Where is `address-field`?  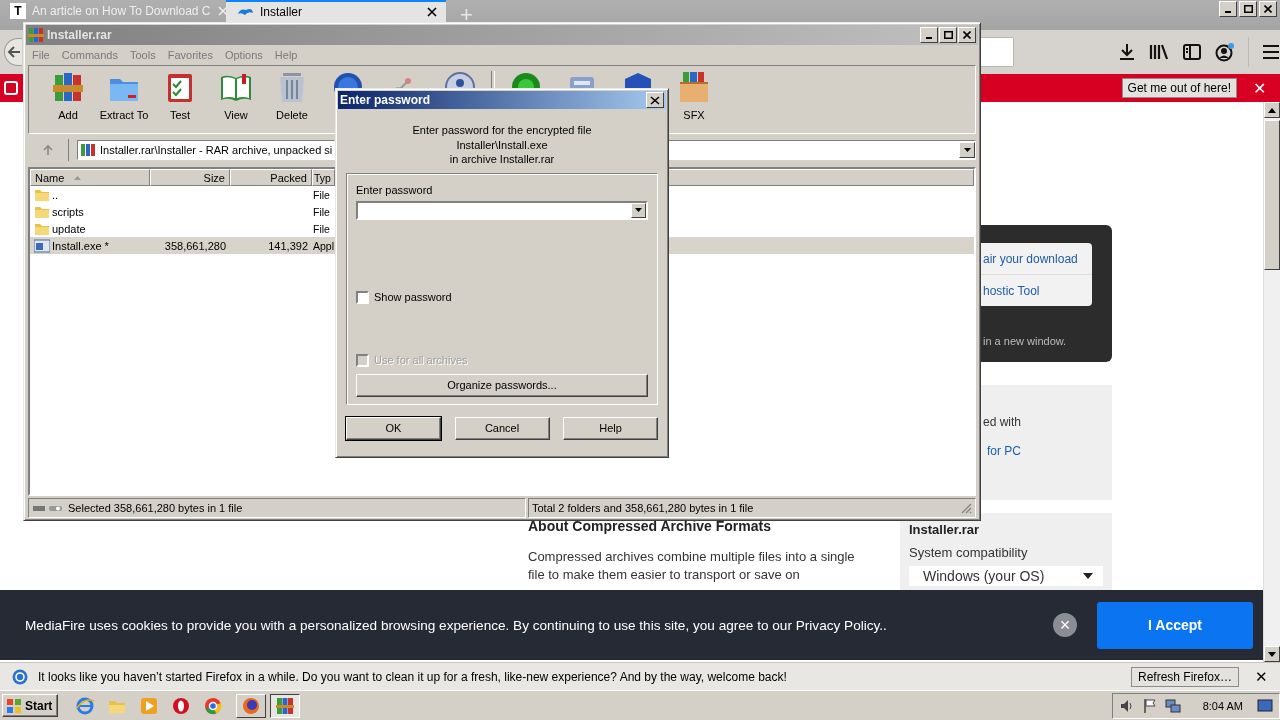
address-field is located at coordinates (997, 52).